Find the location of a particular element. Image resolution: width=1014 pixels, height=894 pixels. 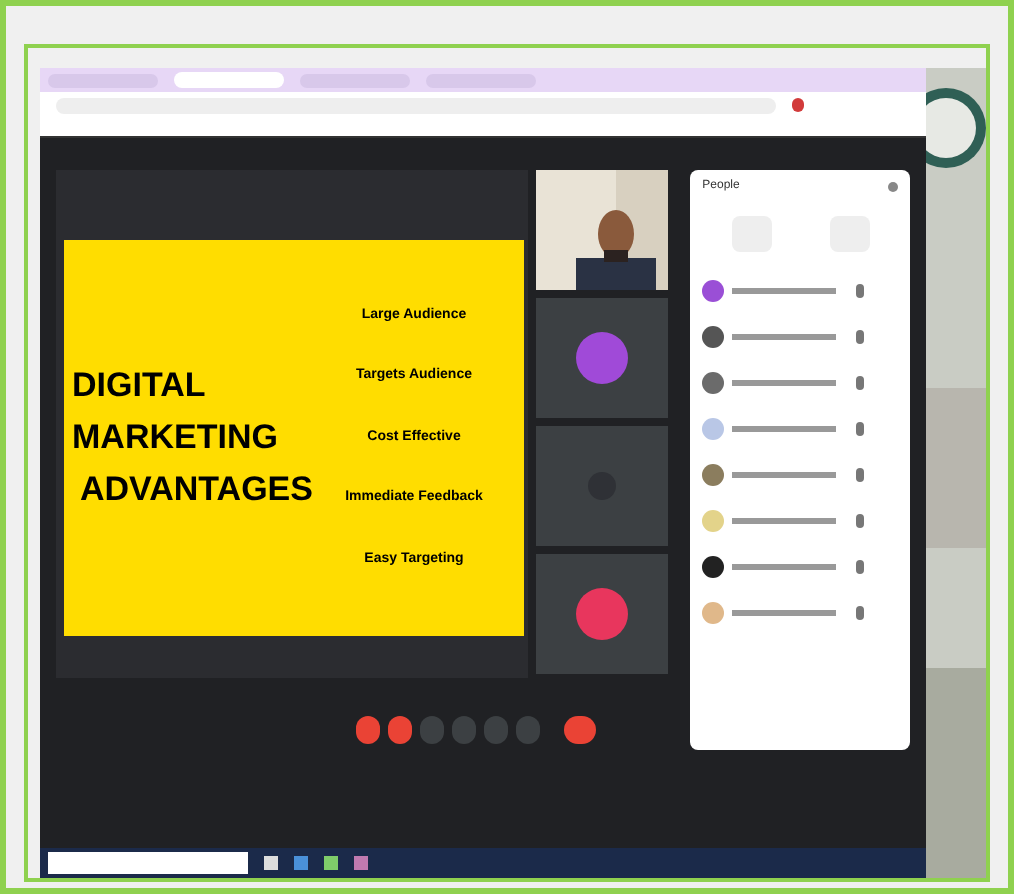

extension-icon is located at coordinates (798, 105).